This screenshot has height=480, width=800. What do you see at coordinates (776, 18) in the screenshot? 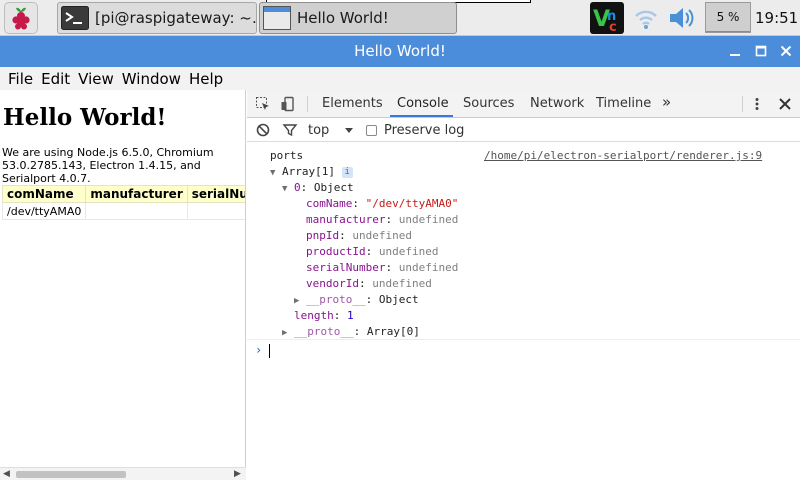
I see `clock: 19:51` at bounding box center [776, 18].